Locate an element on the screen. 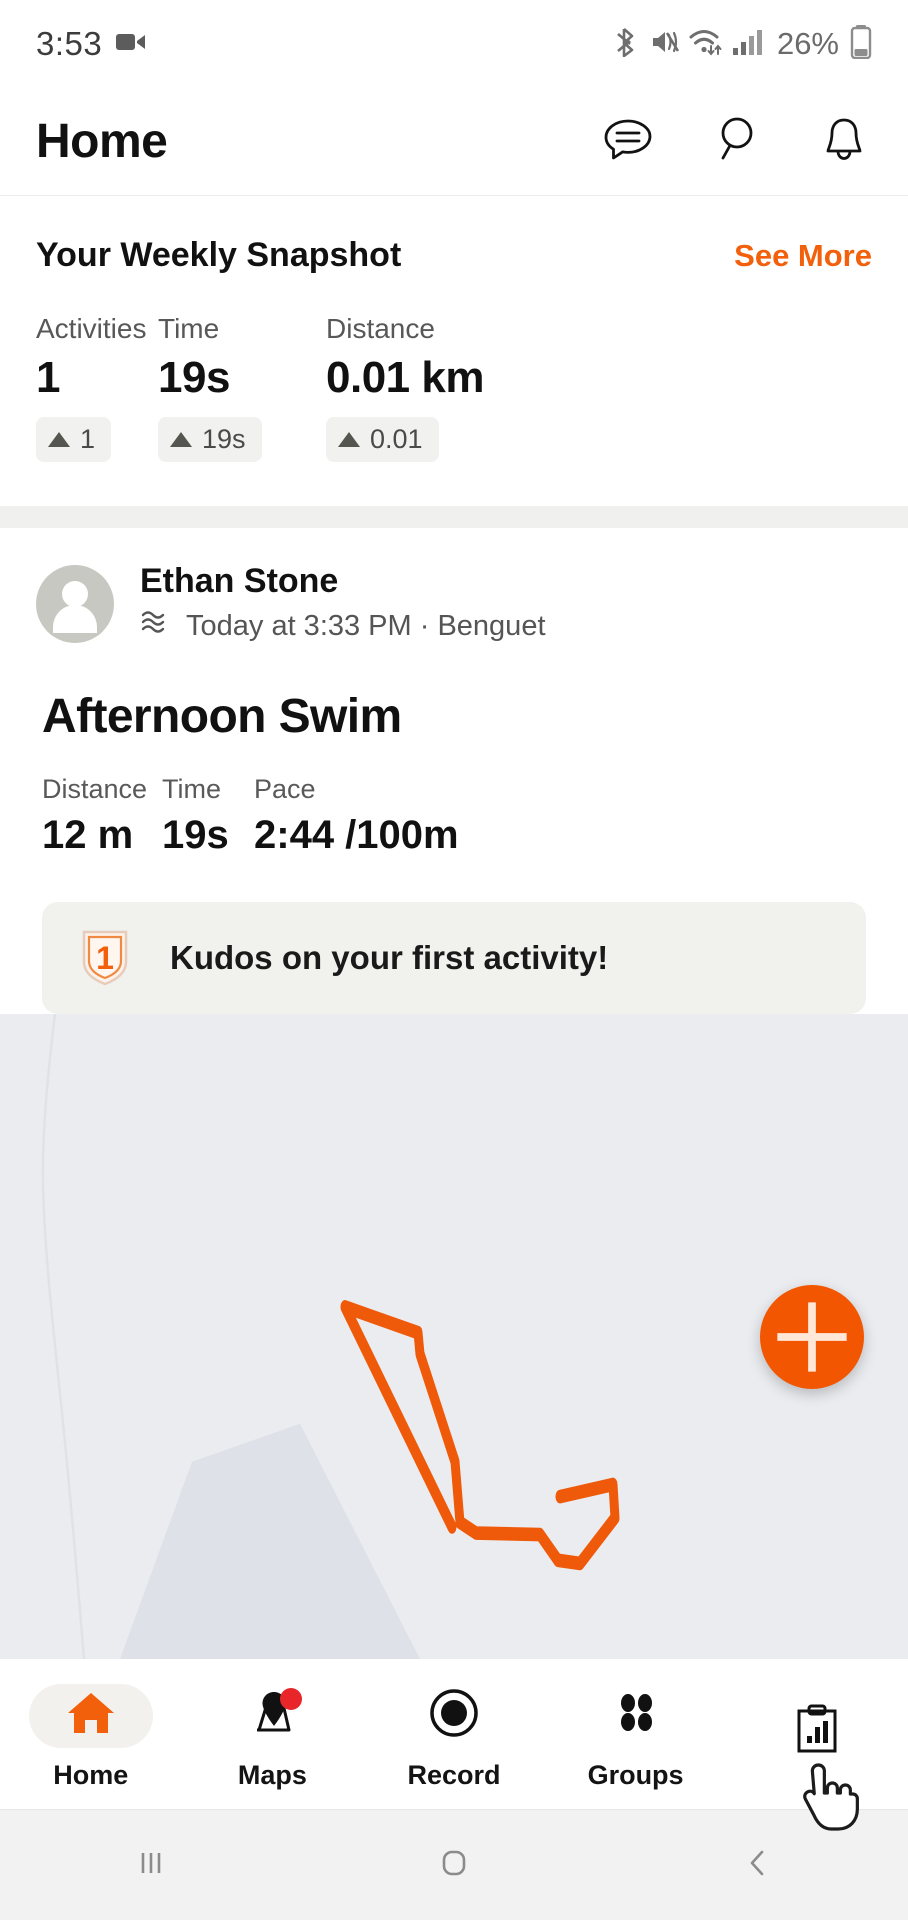  nav-item-groups: Groups is located at coordinates (636, 1737).